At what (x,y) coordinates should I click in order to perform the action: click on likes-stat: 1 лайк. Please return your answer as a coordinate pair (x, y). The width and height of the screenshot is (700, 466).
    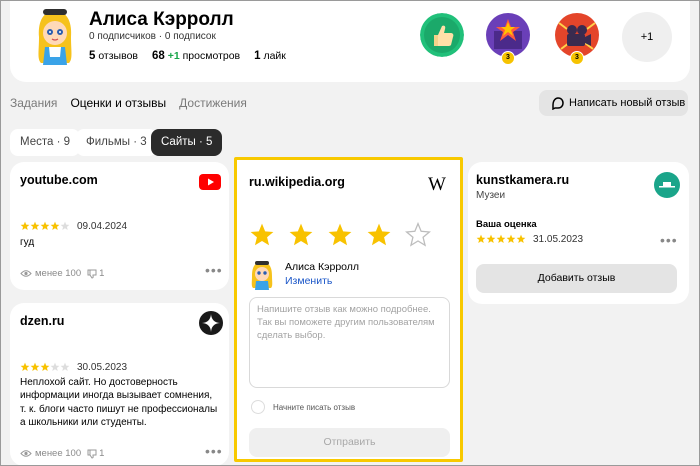
    Looking at the image, I should click on (270, 56).